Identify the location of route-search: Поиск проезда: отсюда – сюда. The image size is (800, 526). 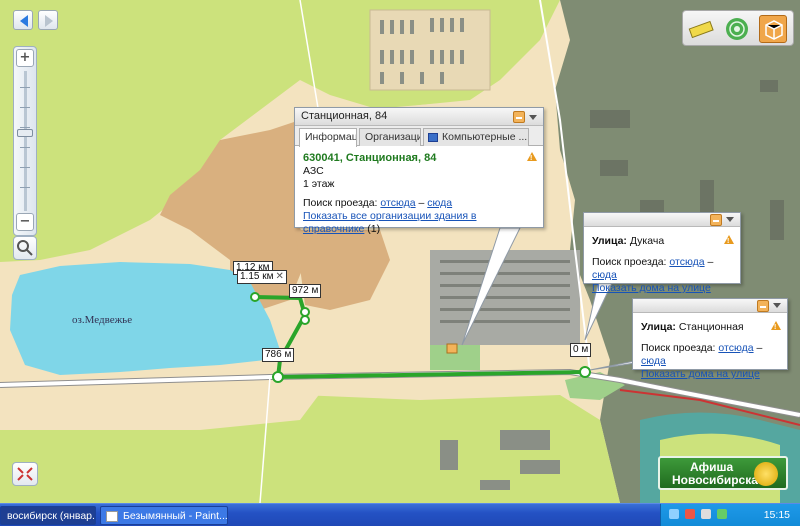
(378, 203).